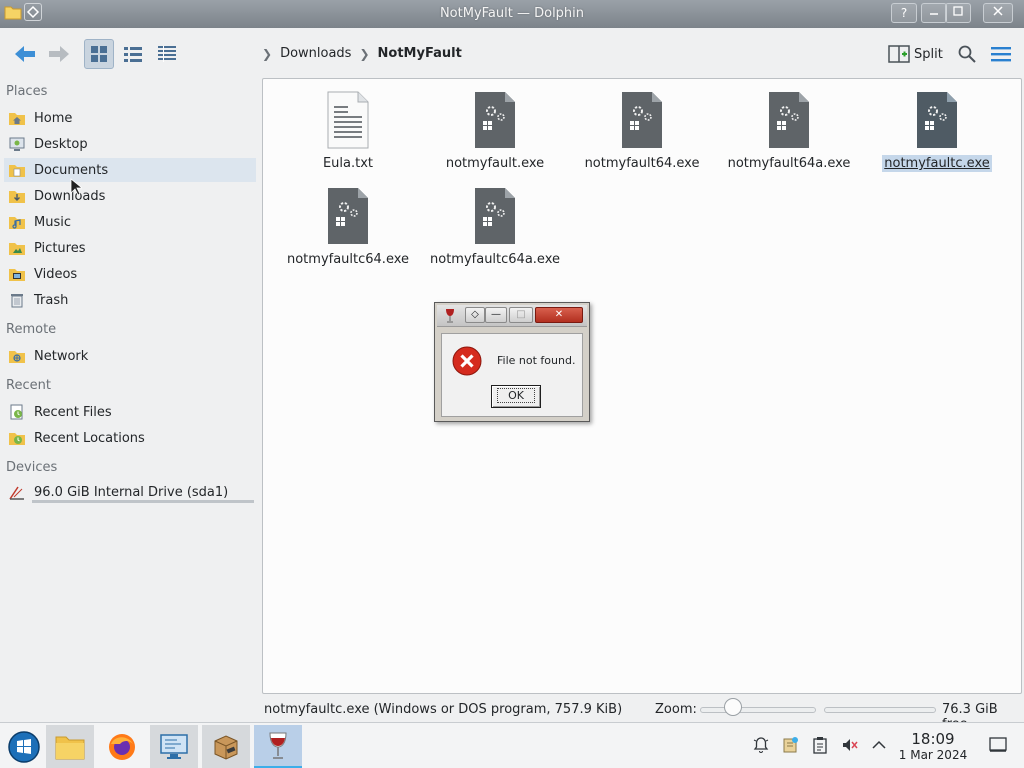 This screenshot has width=1024, height=768. Describe the element at coordinates (934, 13) in the screenshot. I see `minimize-button` at that location.